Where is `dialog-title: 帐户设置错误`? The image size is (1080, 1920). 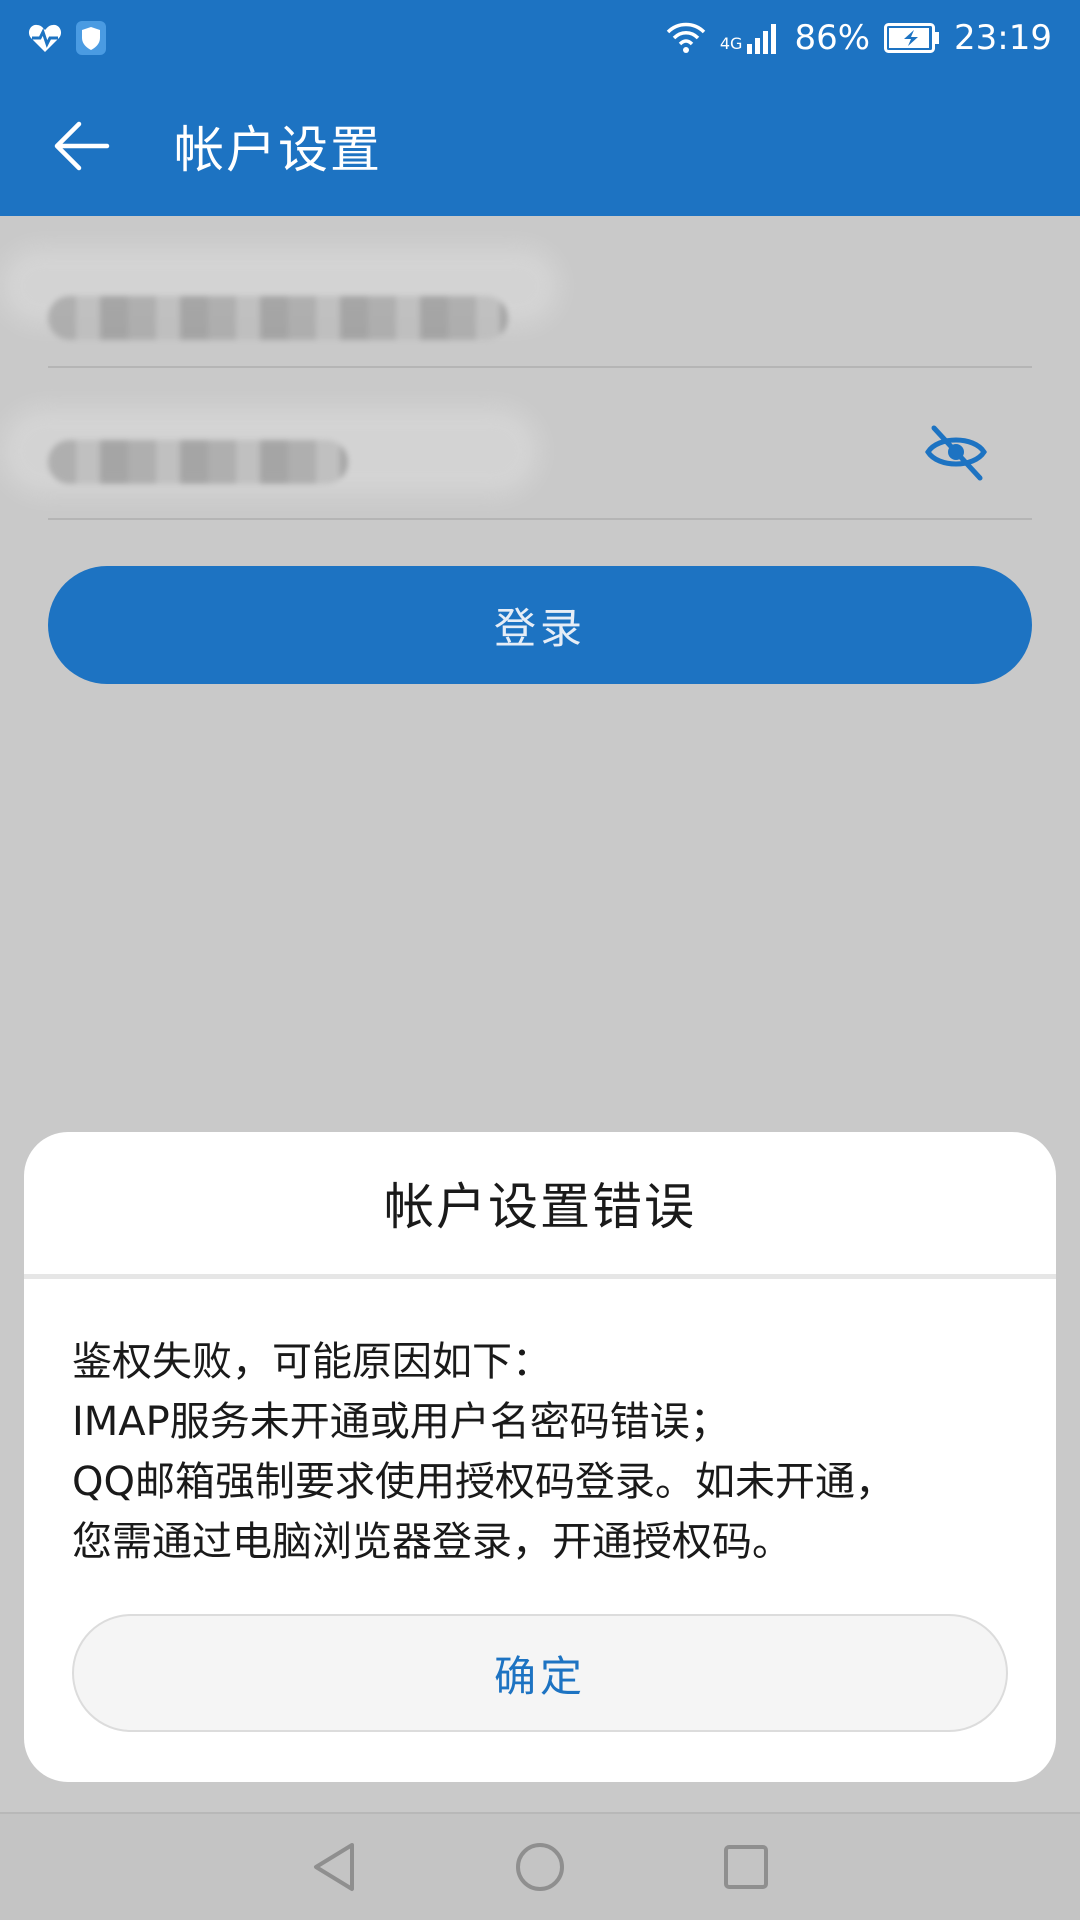 dialog-title: 帐户设置错误 is located at coordinates (540, 1207).